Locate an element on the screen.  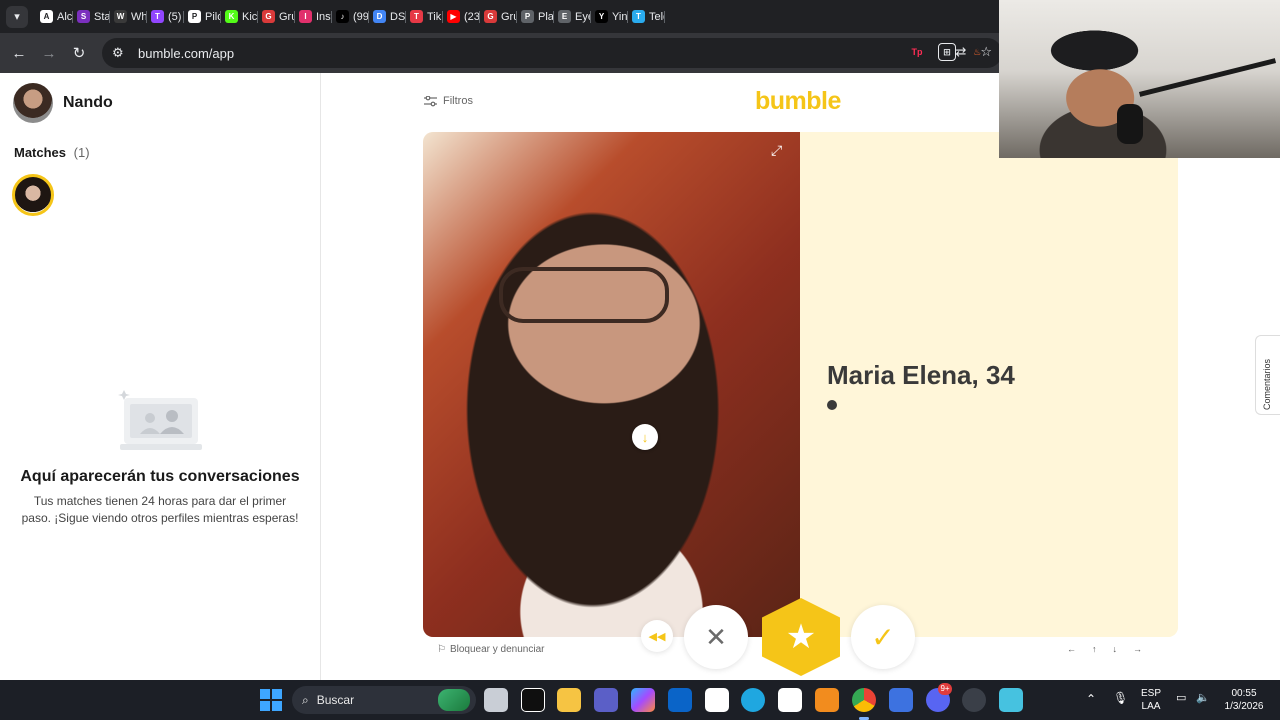
outlook-icon is located at coordinates (680, 700).